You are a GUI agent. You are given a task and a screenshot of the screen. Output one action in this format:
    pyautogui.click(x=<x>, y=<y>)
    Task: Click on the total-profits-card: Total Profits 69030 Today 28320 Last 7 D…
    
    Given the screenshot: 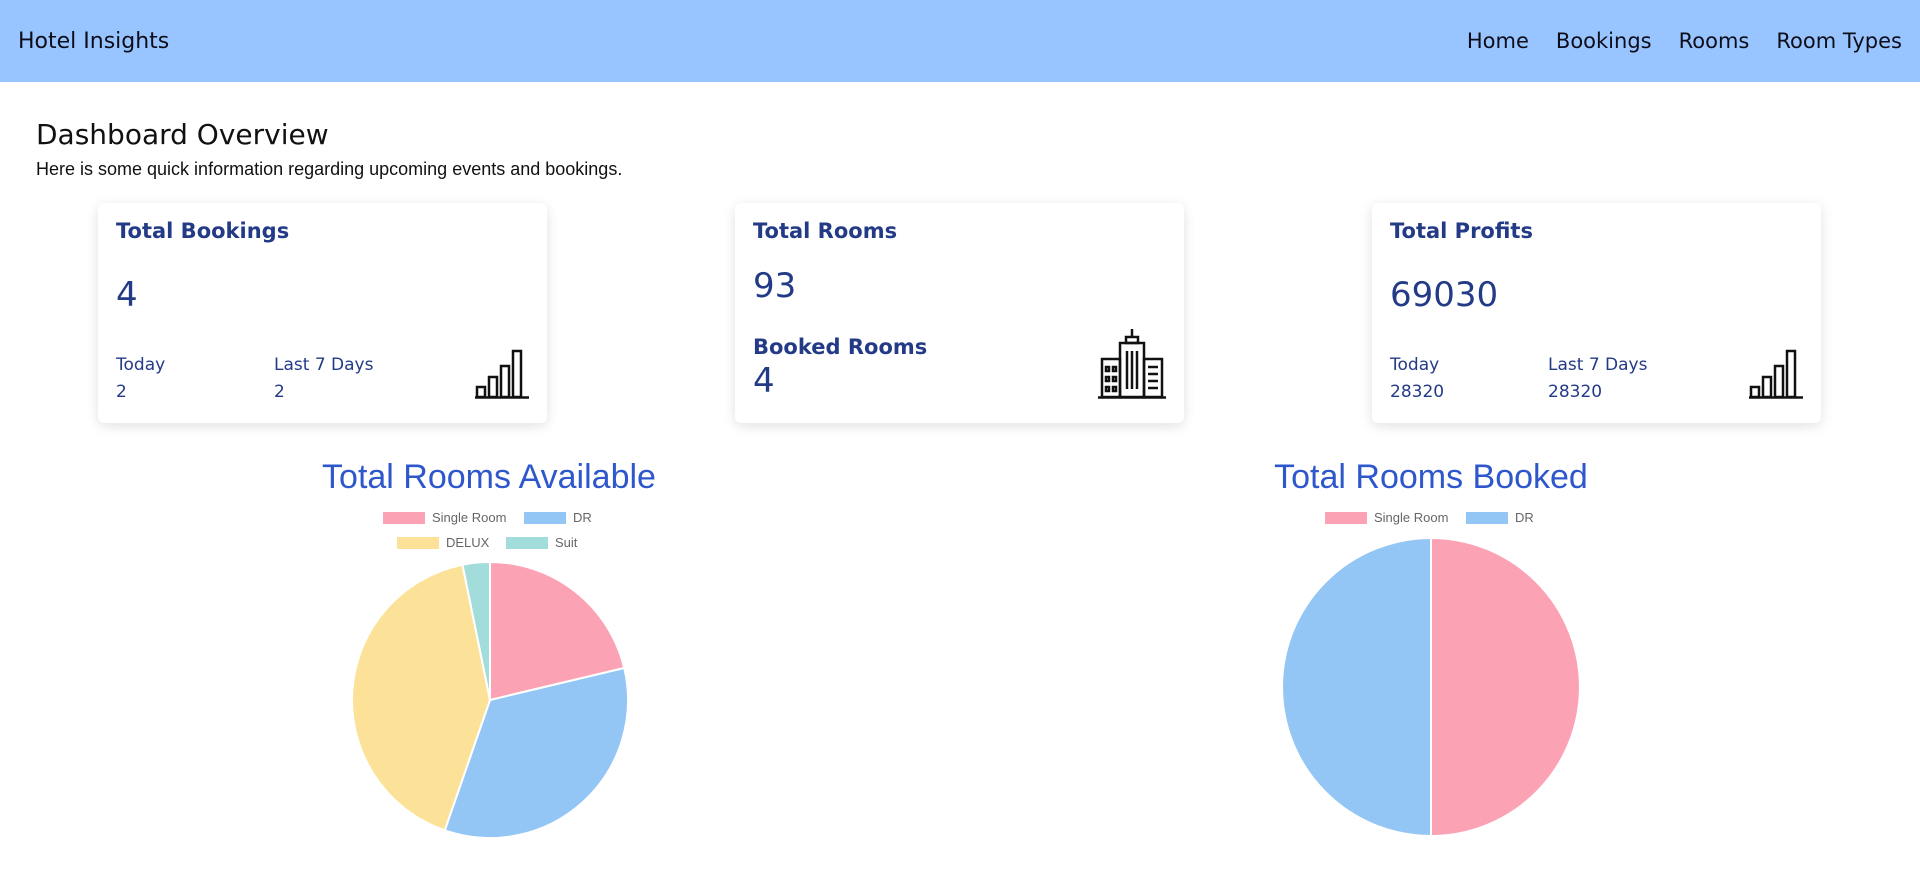 What is the action you would take?
    pyautogui.click(x=1596, y=313)
    